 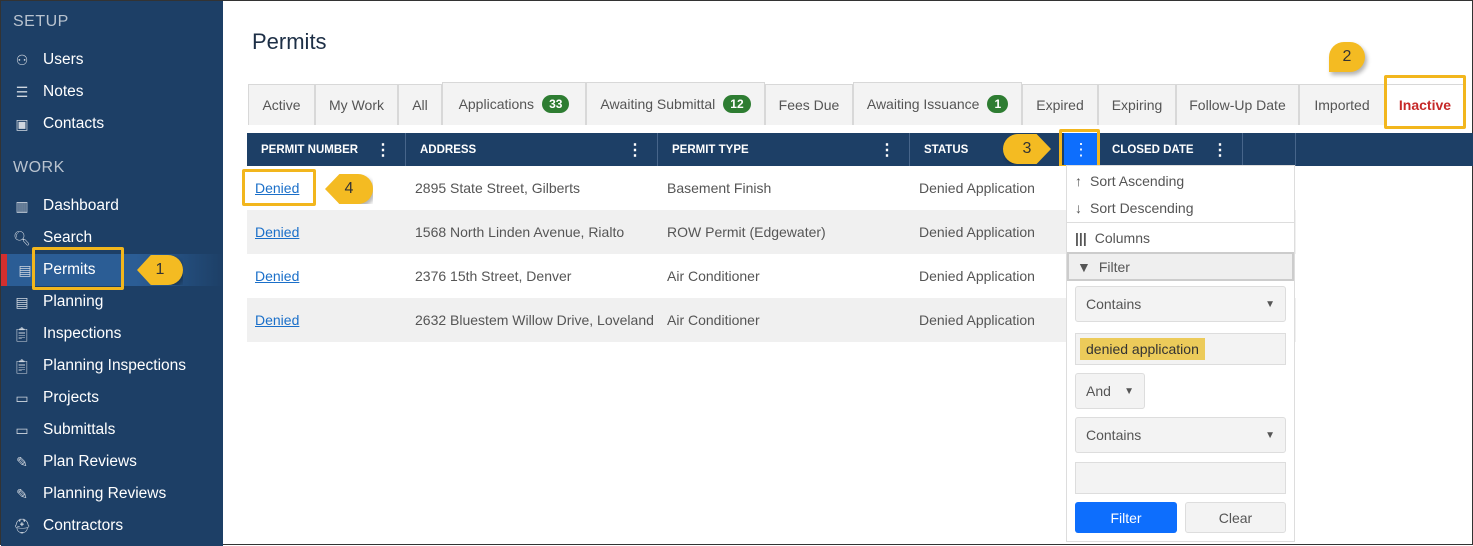 I want to click on tab-label: Imported, so click(x=1342, y=105).